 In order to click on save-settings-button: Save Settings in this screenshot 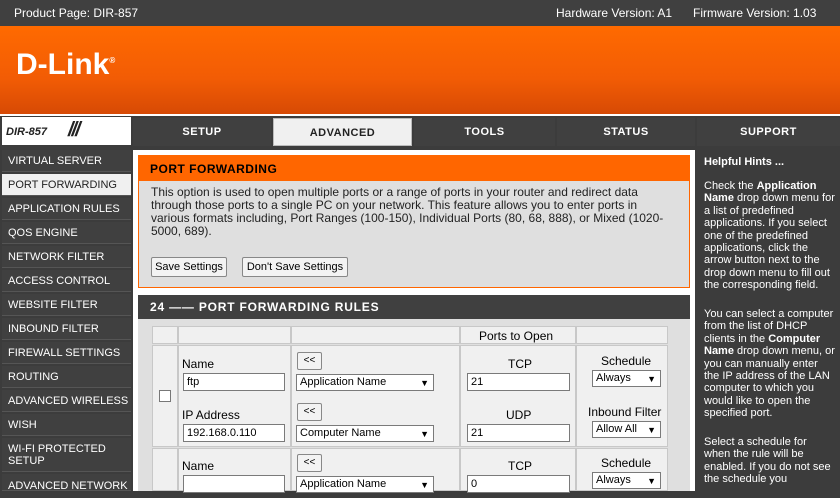, I will do `click(189, 267)`.